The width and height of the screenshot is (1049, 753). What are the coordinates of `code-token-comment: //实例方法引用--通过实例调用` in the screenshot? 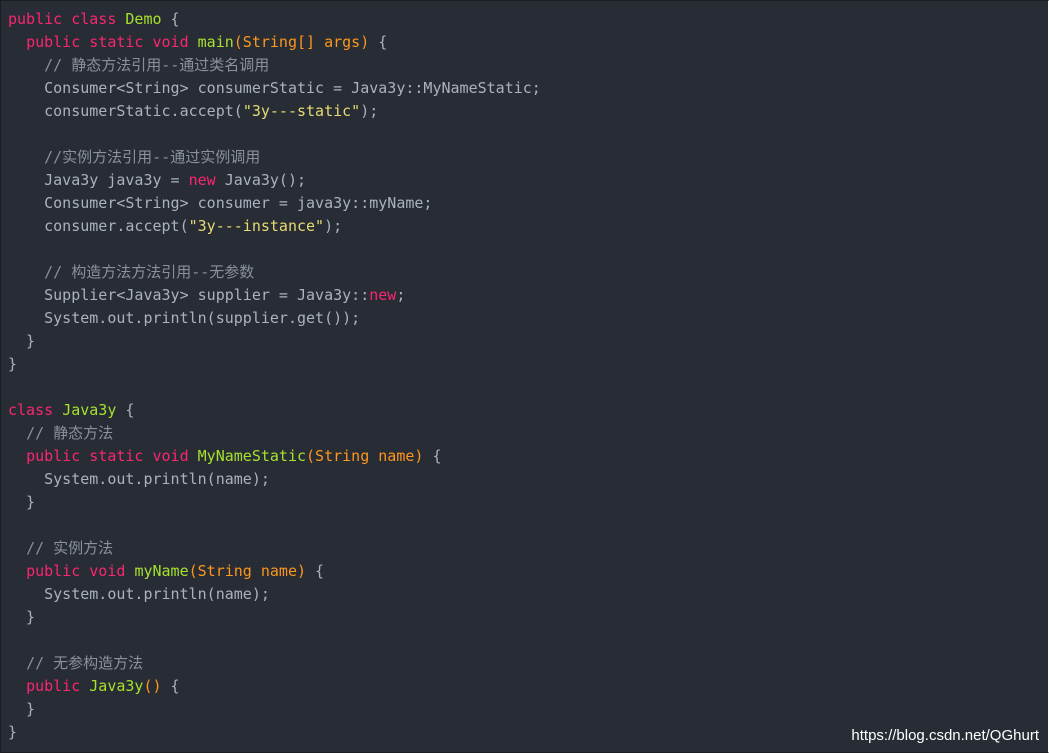 It's located at (152, 157).